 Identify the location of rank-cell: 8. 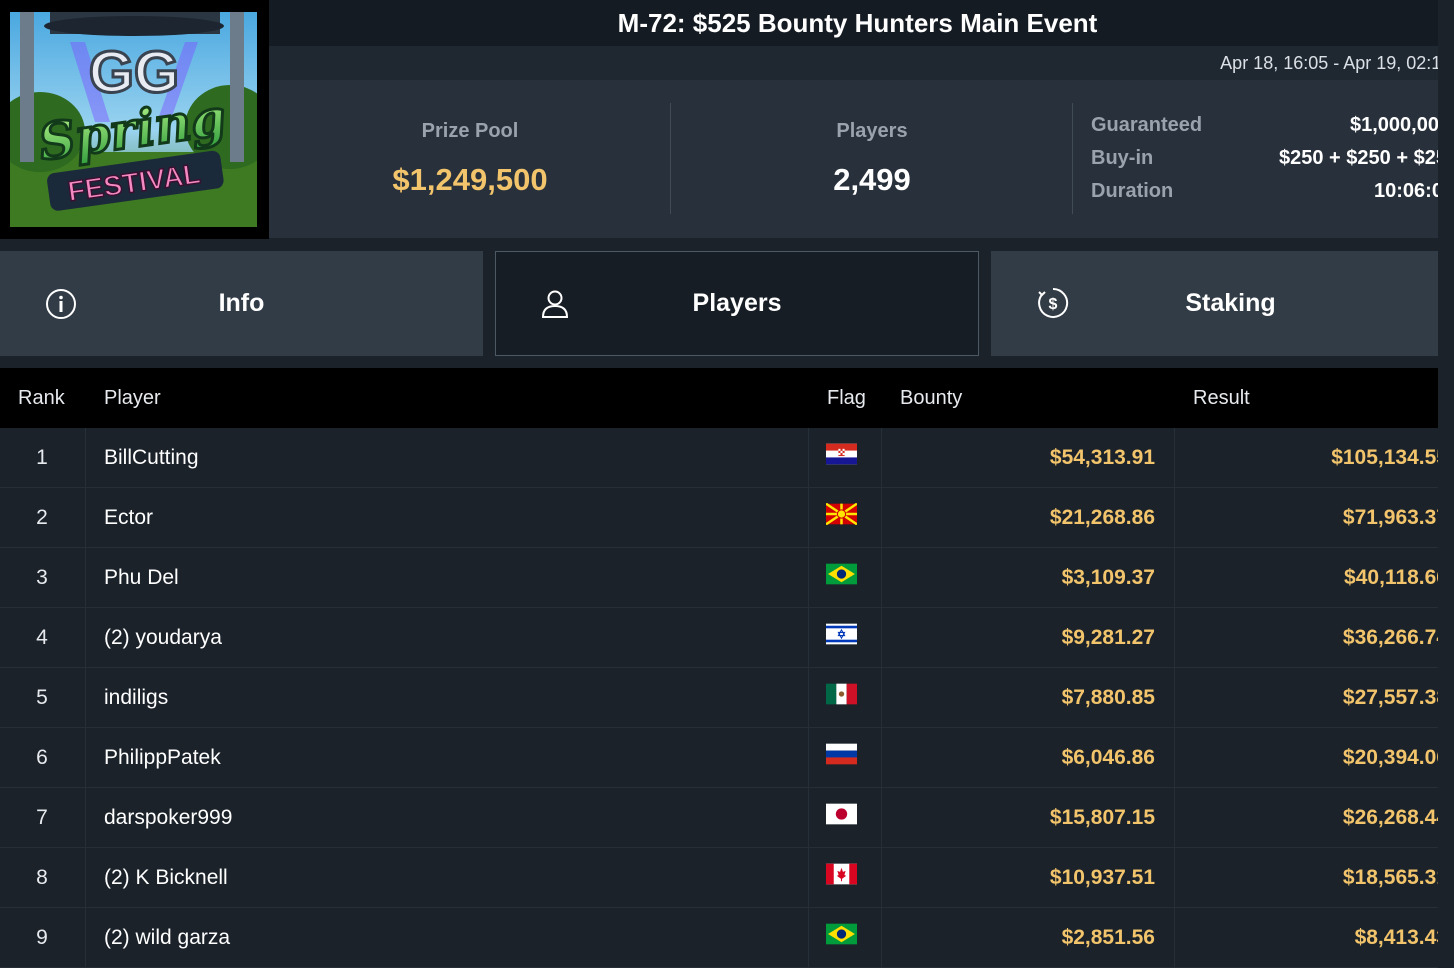
(42, 877).